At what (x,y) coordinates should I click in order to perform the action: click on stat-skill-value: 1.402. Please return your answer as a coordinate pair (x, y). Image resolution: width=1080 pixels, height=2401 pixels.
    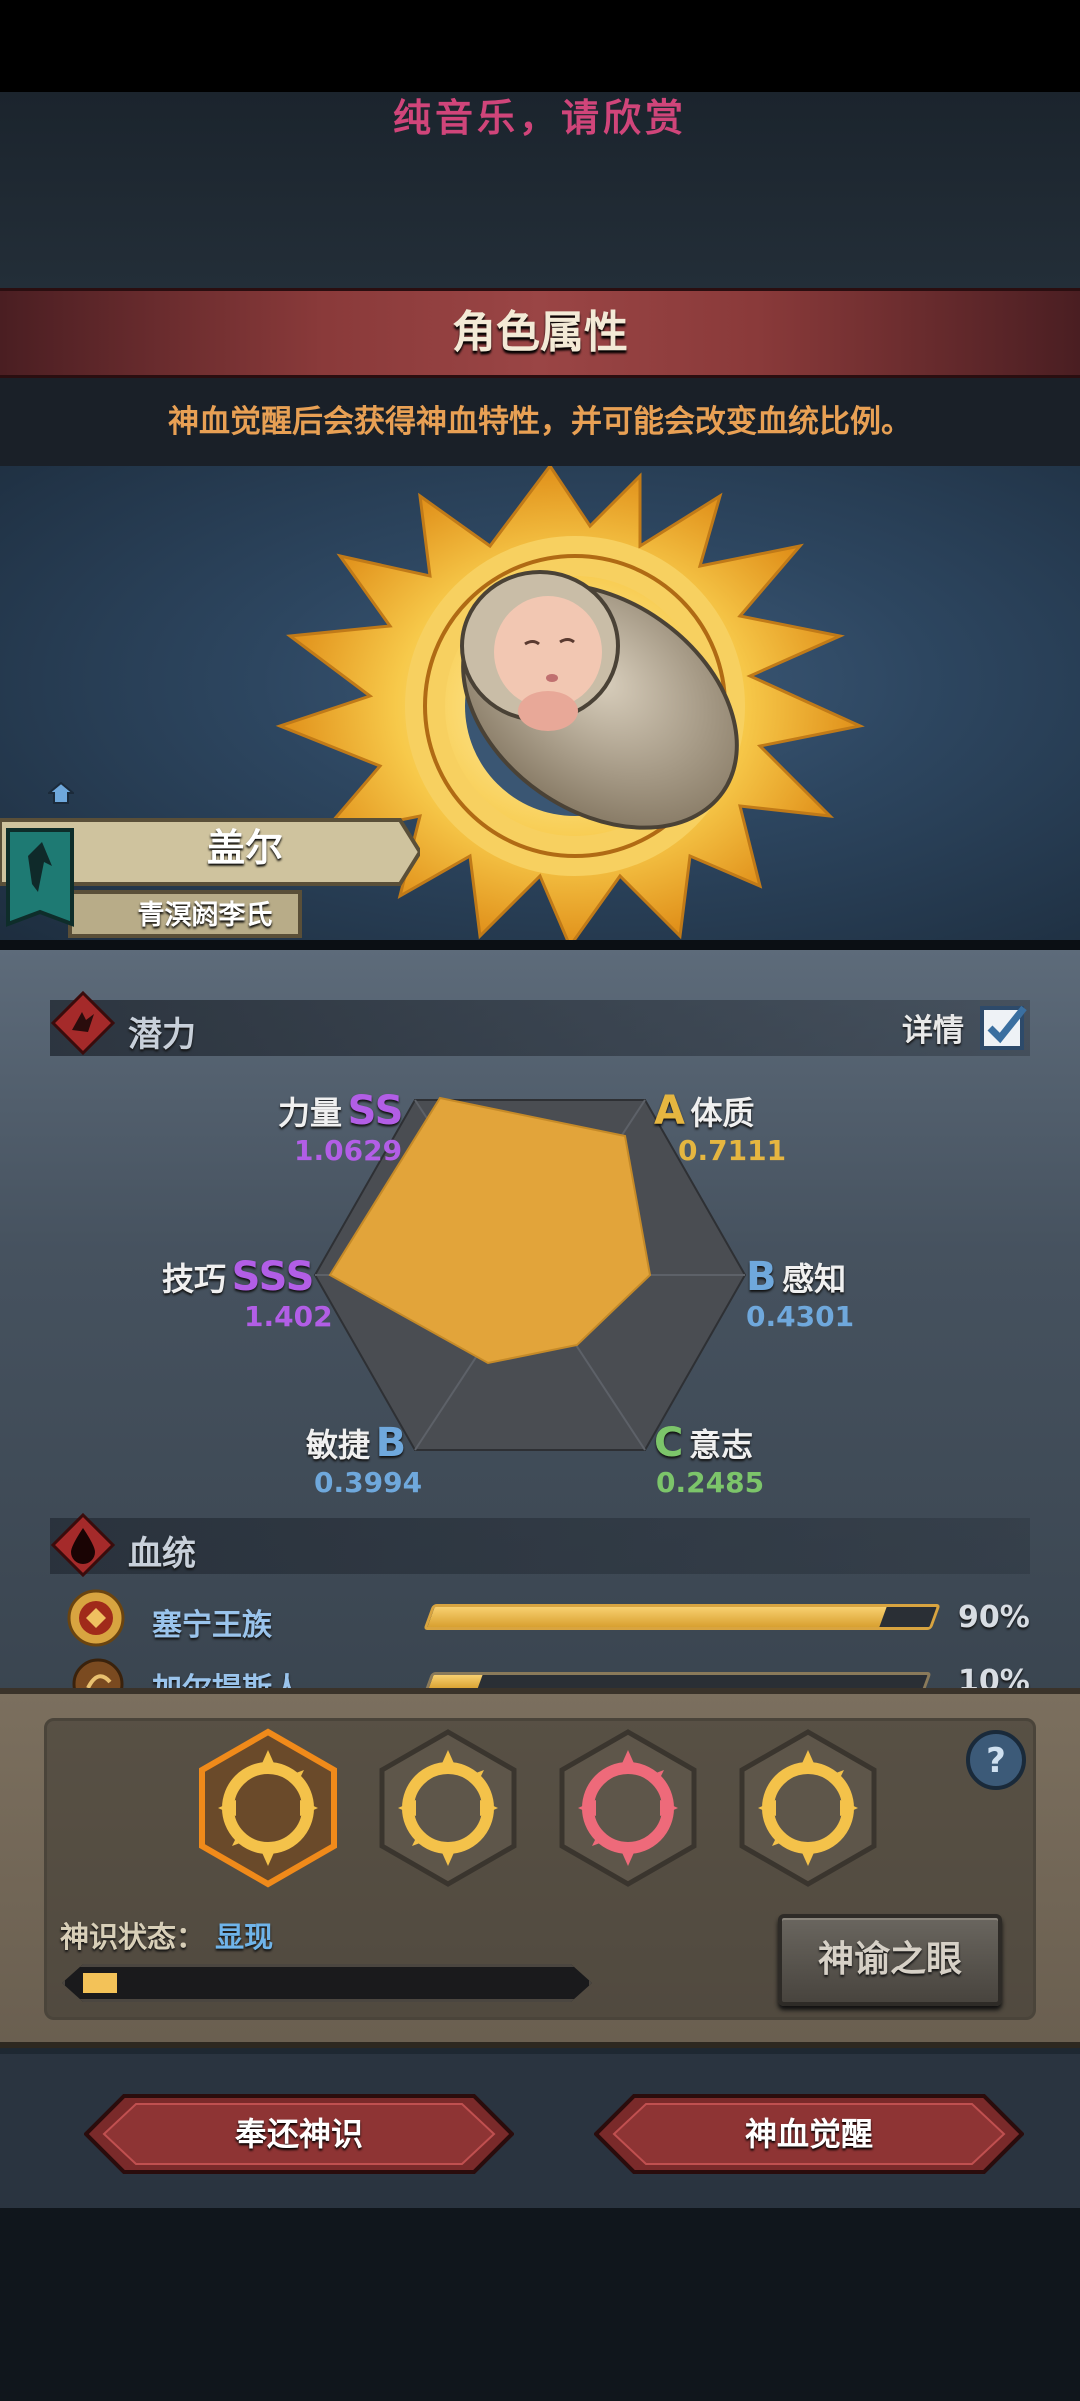
    Looking at the image, I should click on (288, 1316).